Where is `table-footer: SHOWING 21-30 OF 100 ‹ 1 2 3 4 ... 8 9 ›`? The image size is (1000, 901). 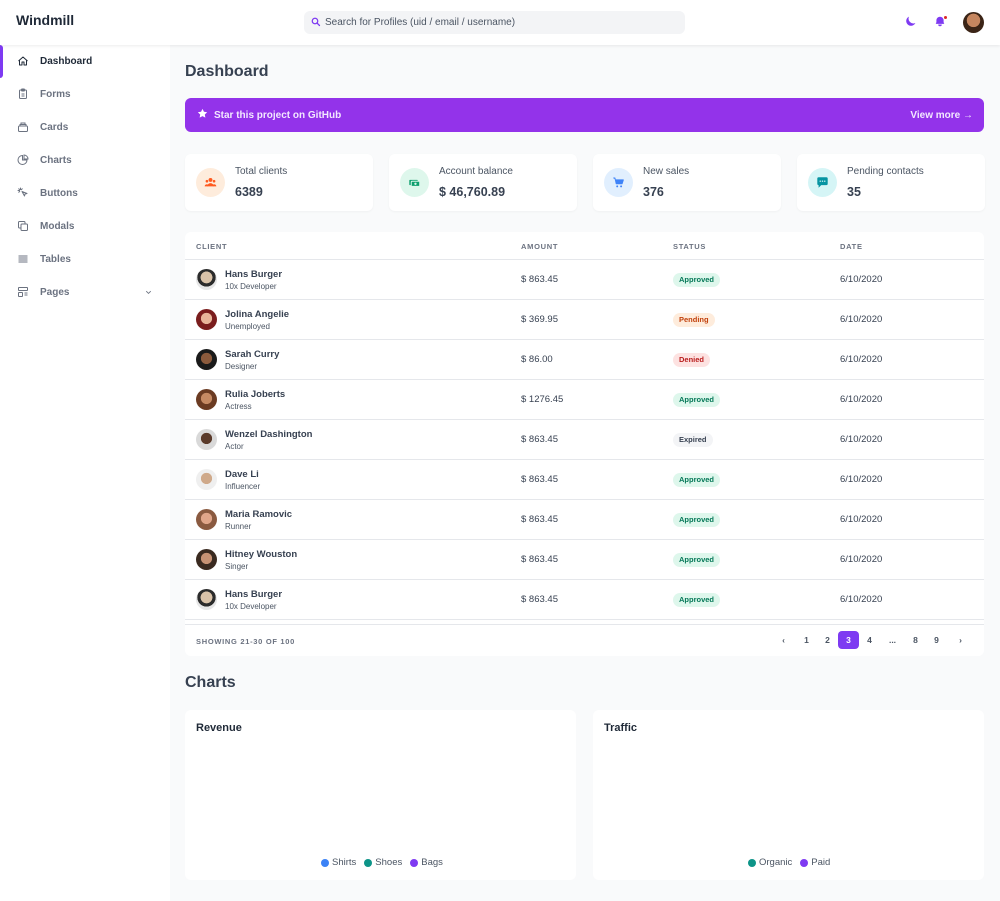
table-footer: SHOWING 21-30 OF 100 ‹ 1 2 3 4 ... 8 9 › is located at coordinates (584, 640).